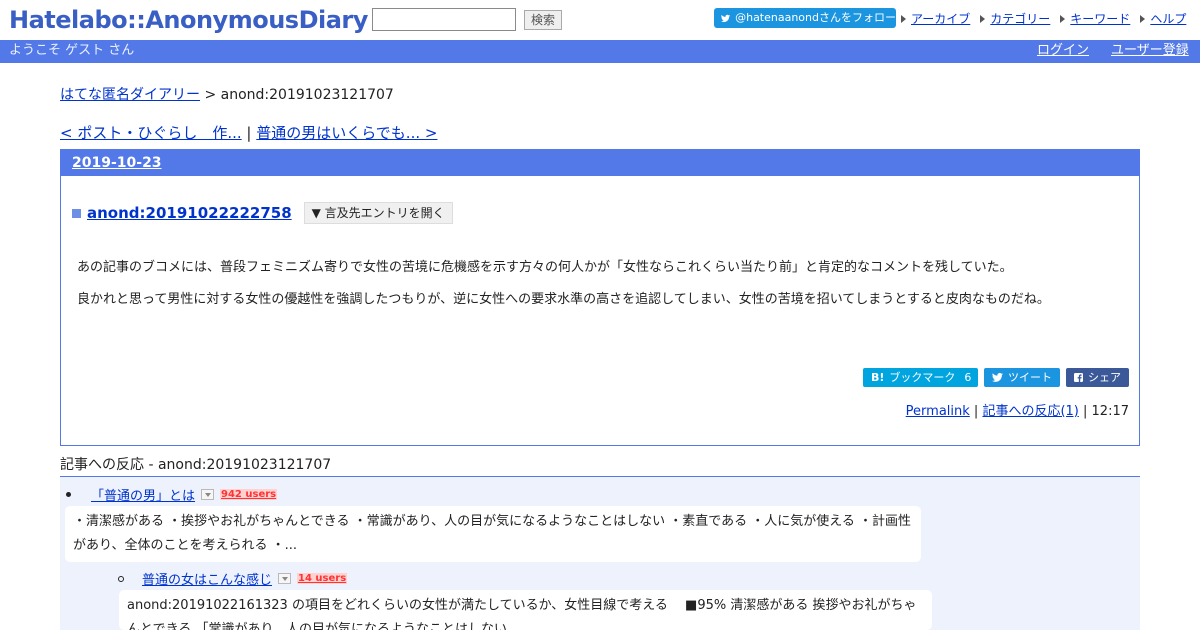 This screenshot has height=630, width=1200. I want to click on reaction-title-link: 「普通の男」とは, so click(143, 494).